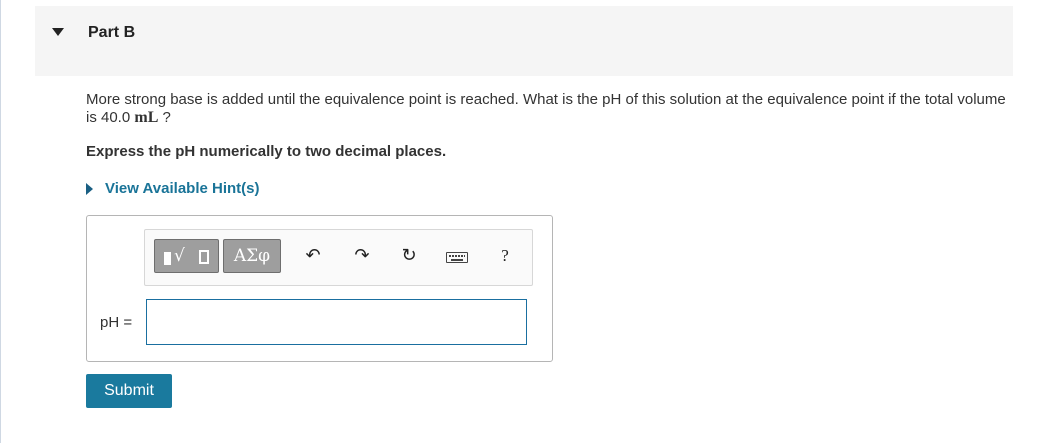  Describe the element at coordinates (0, 221) in the screenshot. I see `left-border` at that location.